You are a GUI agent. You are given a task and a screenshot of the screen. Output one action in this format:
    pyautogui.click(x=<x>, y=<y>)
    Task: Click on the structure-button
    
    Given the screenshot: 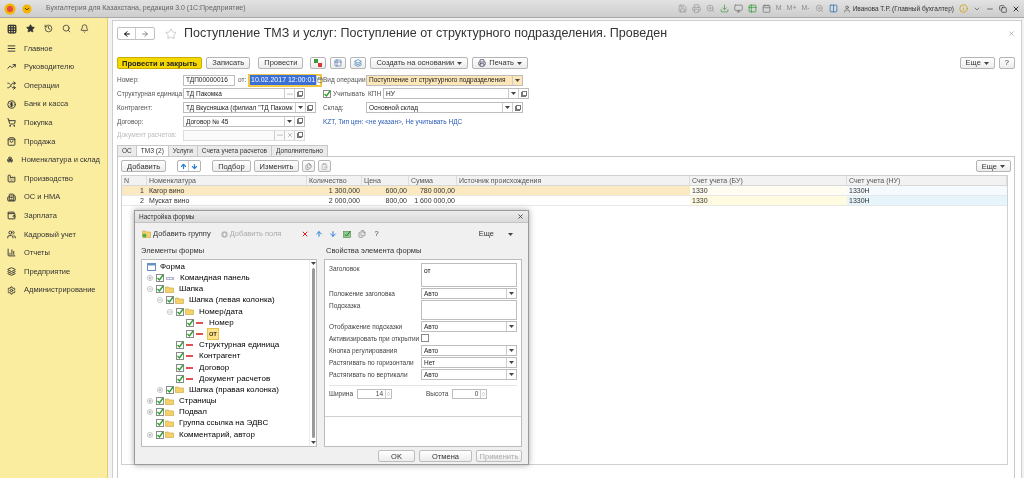 What is the action you would take?
    pyautogui.click(x=358, y=63)
    